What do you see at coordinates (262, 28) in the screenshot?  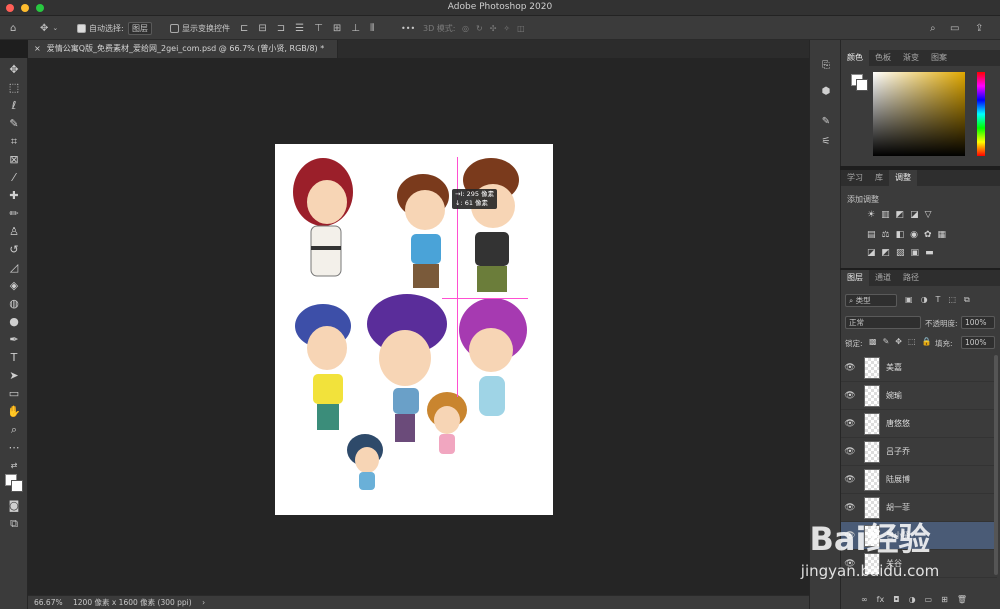 I see `align-center-icon: ⊟` at bounding box center [262, 28].